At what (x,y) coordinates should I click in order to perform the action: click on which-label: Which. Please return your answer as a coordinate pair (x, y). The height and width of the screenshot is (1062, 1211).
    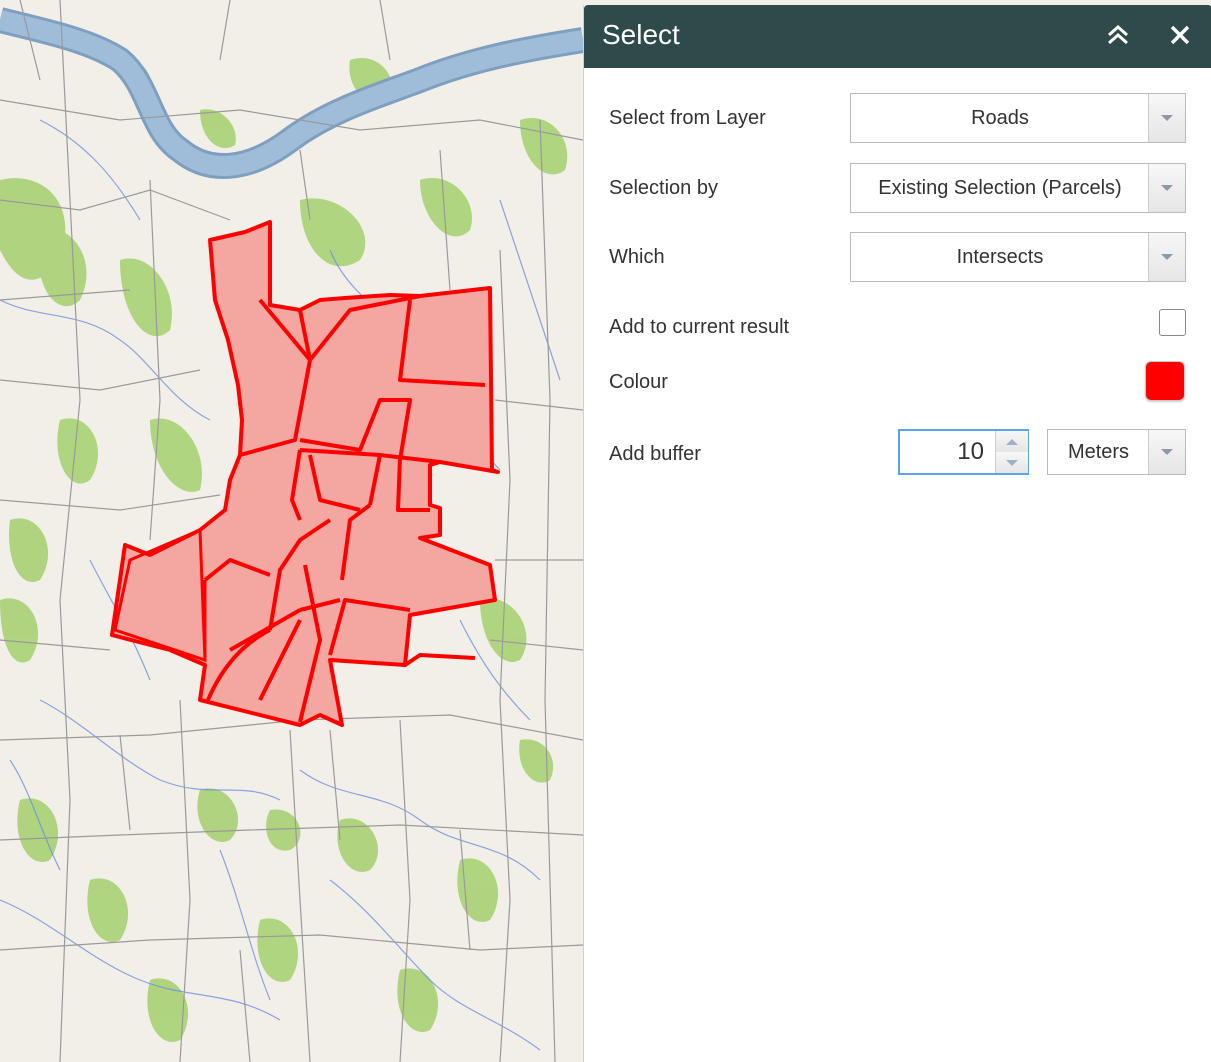
    Looking at the image, I should click on (637, 257).